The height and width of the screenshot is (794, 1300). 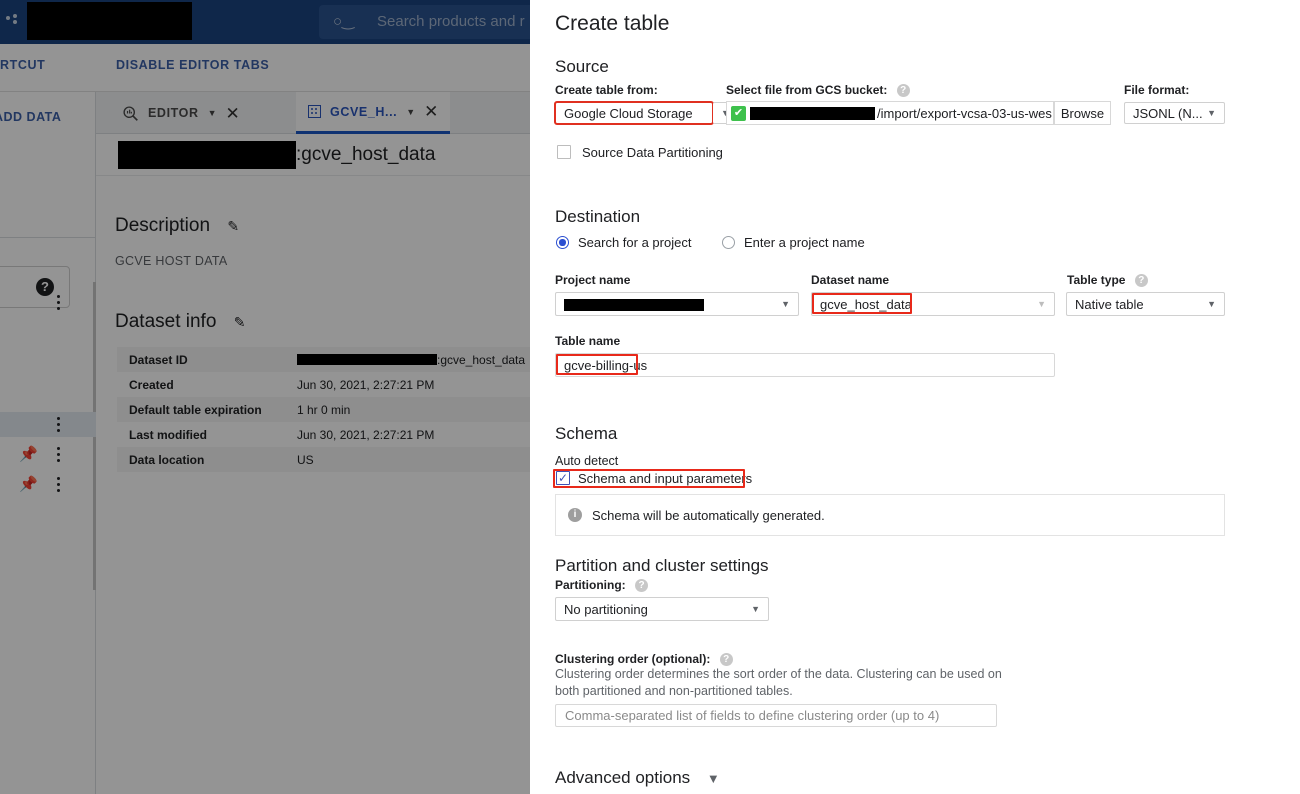 I want to click on check-icon: ✔, so click(x=738, y=113).